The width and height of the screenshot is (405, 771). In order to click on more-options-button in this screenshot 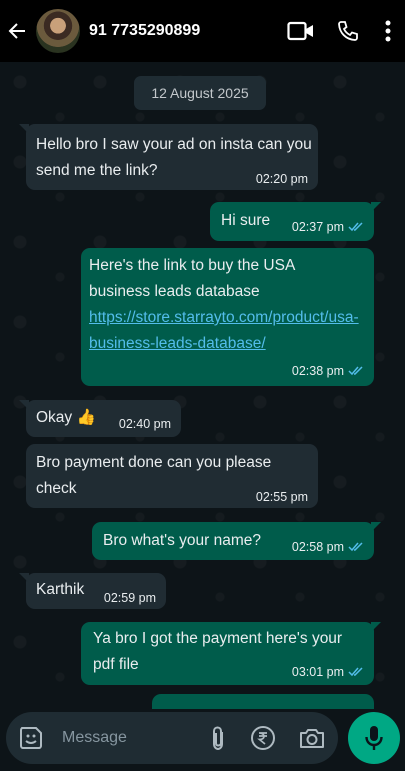, I will do `click(388, 31)`.